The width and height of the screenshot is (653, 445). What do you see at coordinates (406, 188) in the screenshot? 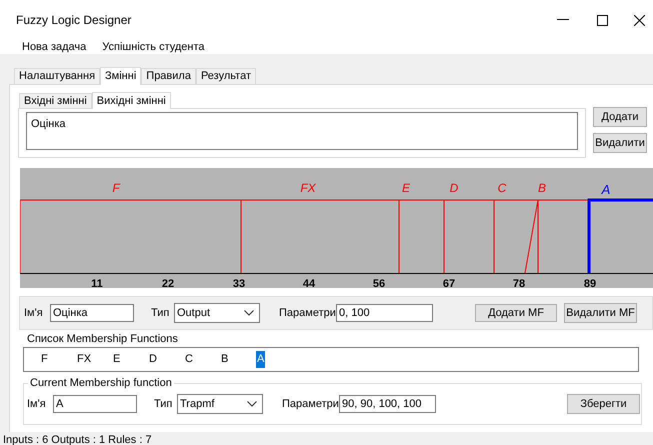
I see `curve-label: E` at bounding box center [406, 188].